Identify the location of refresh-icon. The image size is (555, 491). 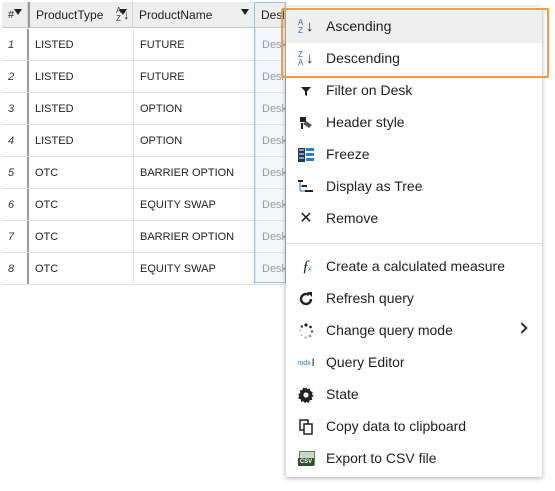
(306, 299).